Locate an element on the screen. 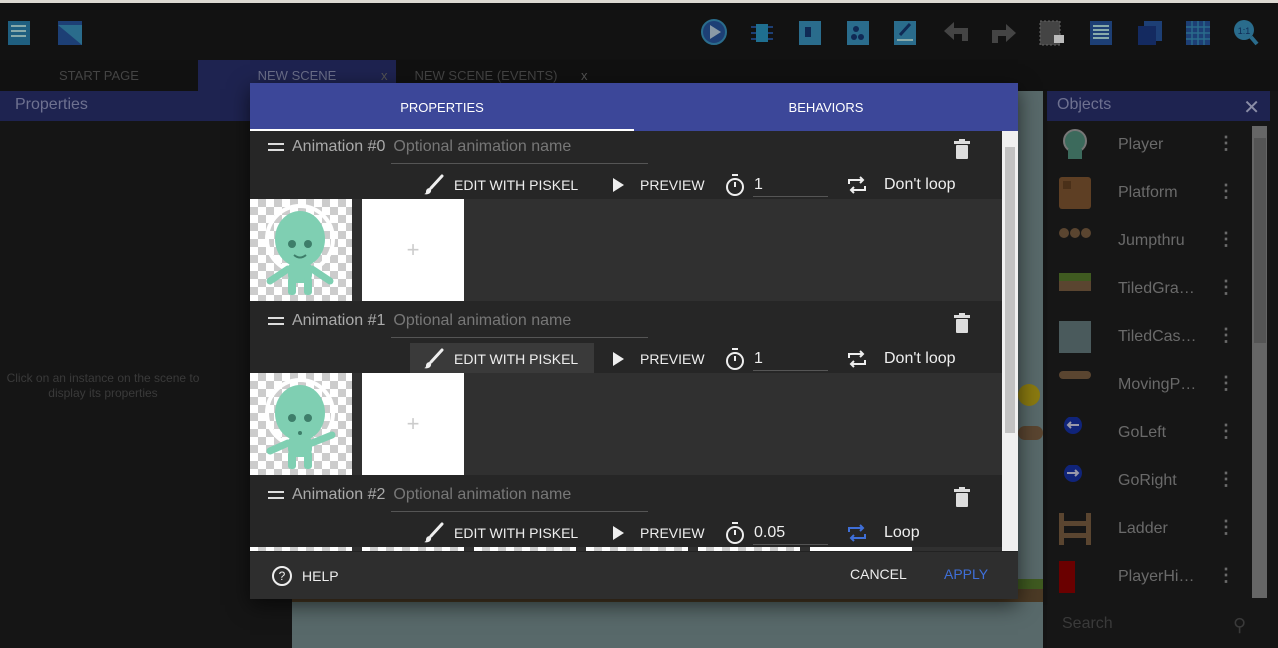 The height and width of the screenshot is (648, 1278). tab-label: NEW SCENE (EVENTS) is located at coordinates (486, 75).